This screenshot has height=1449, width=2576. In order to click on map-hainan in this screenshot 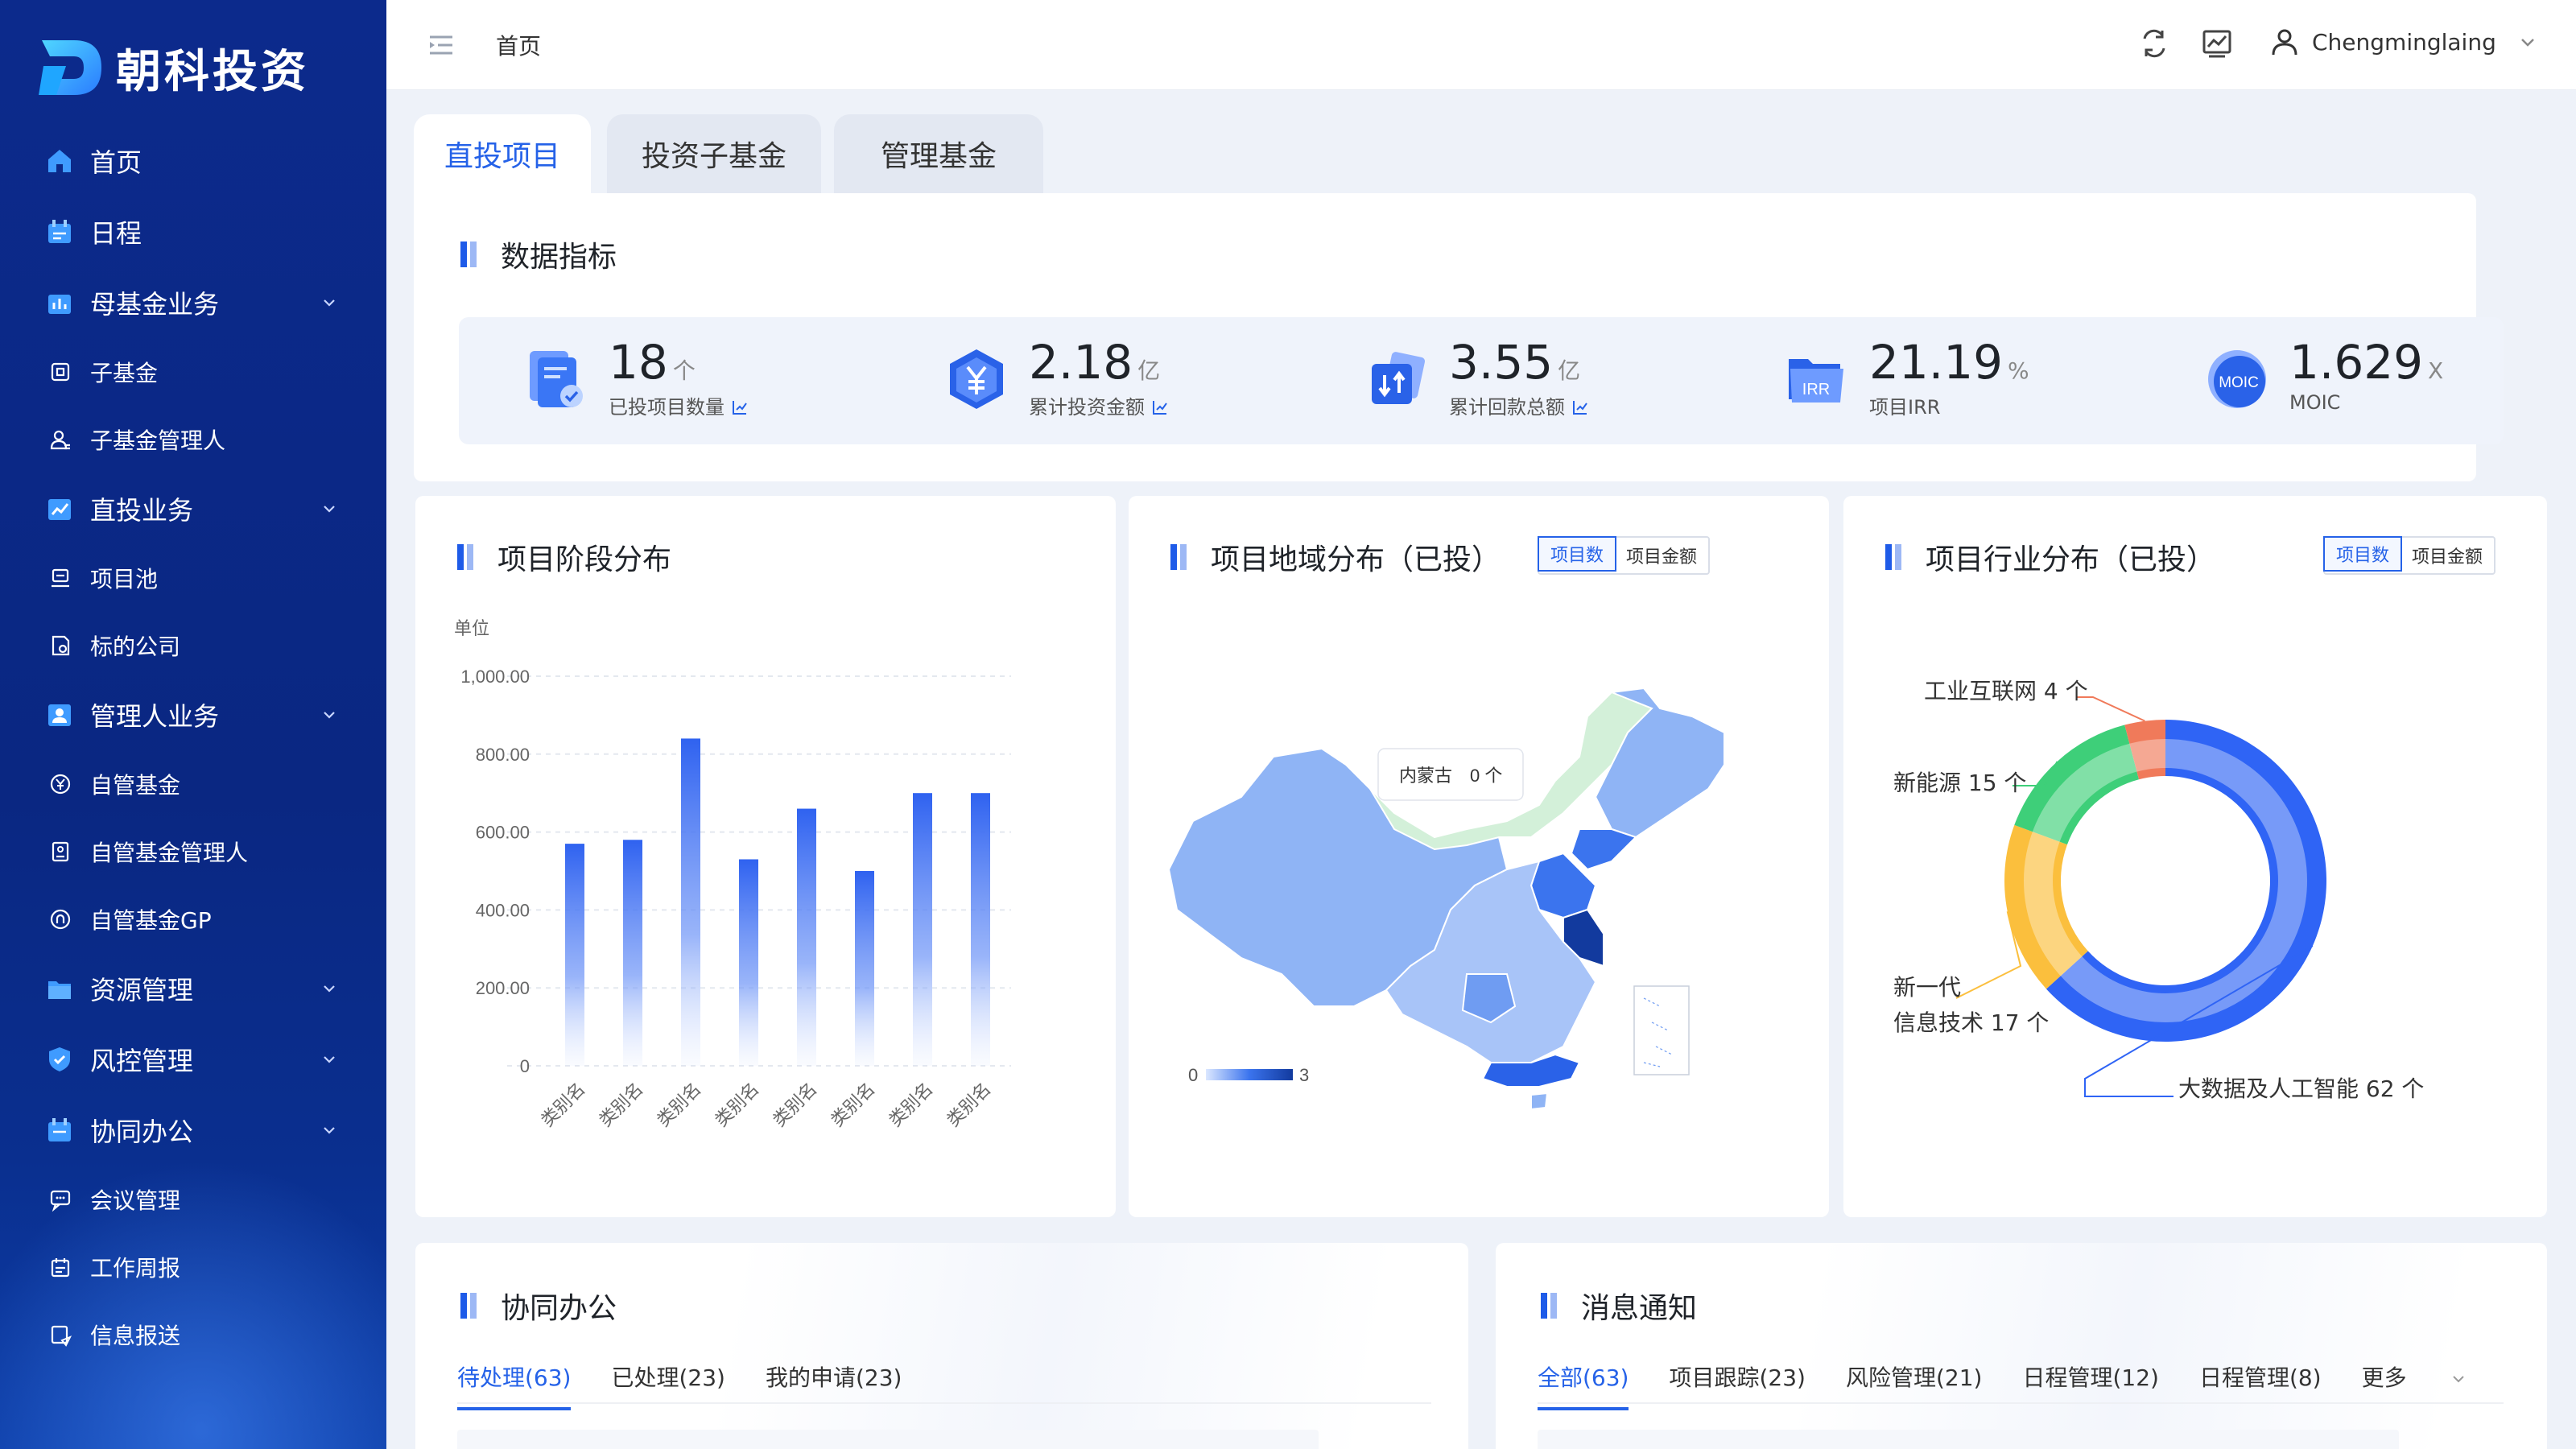, I will do `click(1539, 1101)`.